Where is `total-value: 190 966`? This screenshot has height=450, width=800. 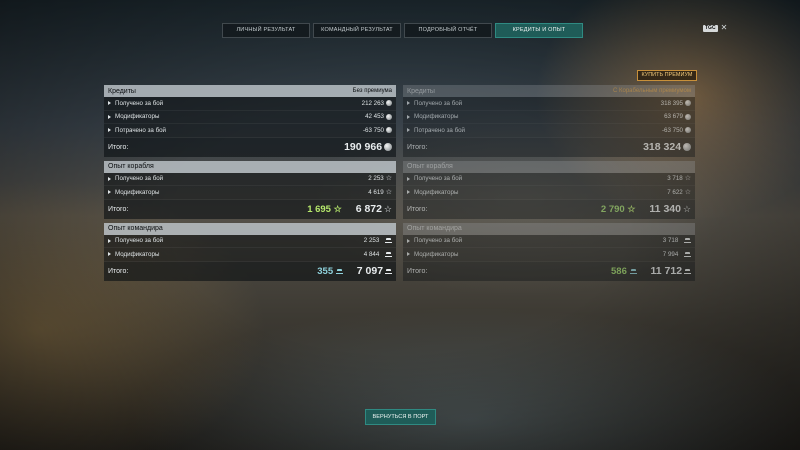 total-value: 190 966 is located at coordinates (363, 147).